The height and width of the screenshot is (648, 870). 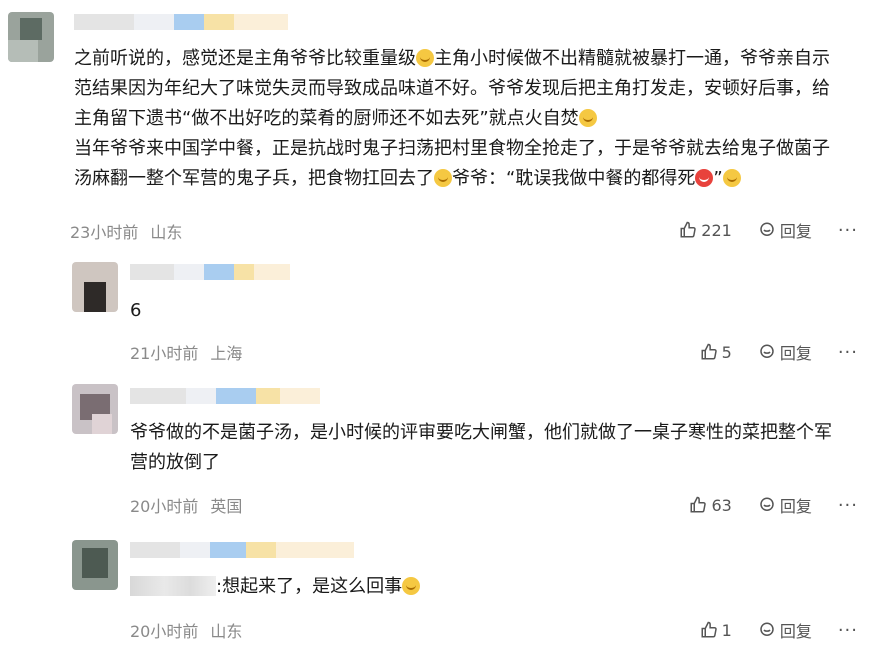 I want to click on like-button: 221, so click(x=705, y=230).